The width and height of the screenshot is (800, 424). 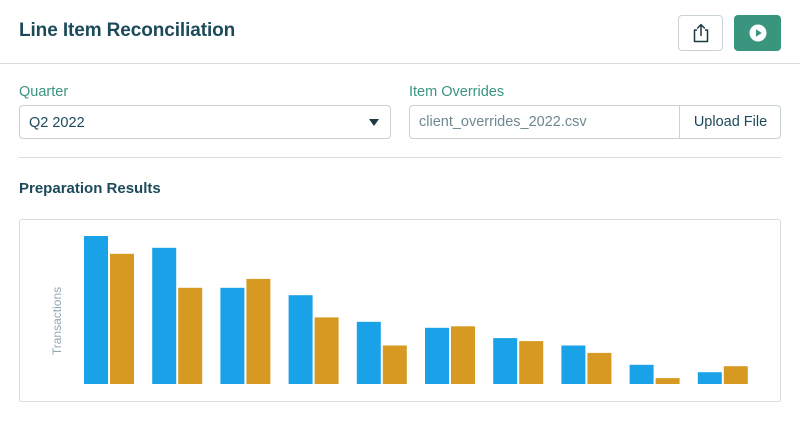 What do you see at coordinates (90, 188) in the screenshot?
I see `results-title: Preparation Results` at bounding box center [90, 188].